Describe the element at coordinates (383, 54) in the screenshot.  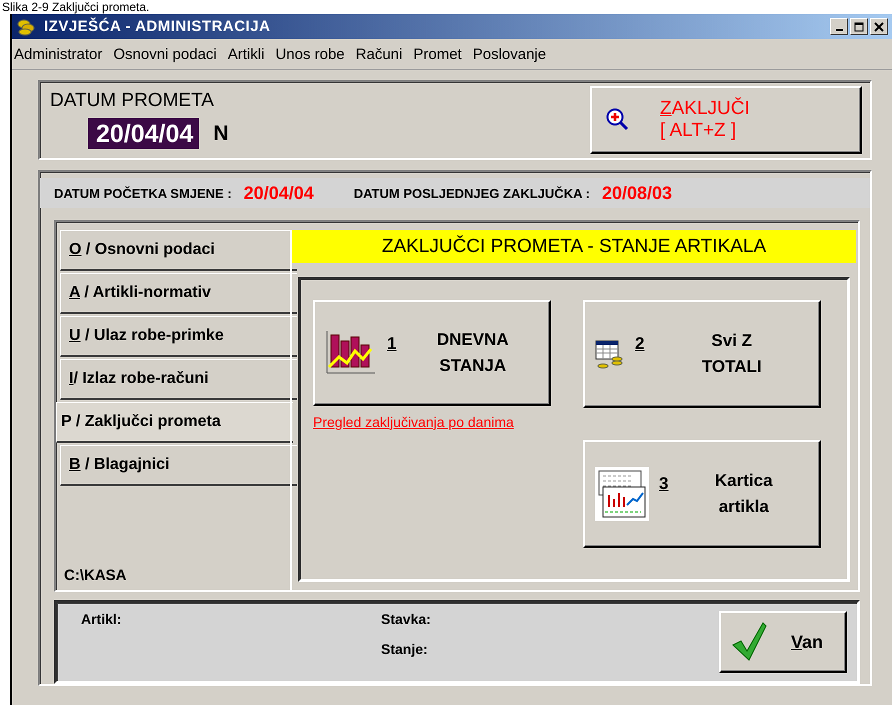
I see `menu-item: Računi` at that location.